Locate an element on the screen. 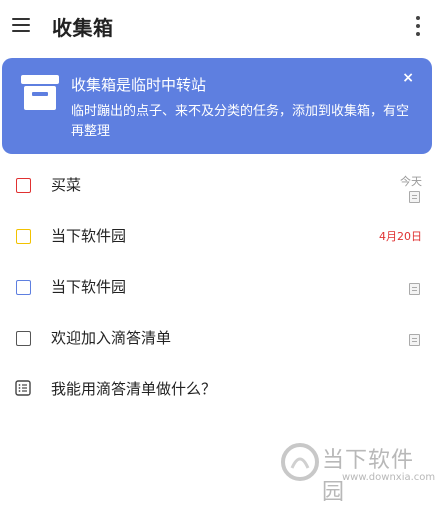 The width and height of the screenshot is (436, 506). watermark-url: www.downxia.com is located at coordinates (389, 477).